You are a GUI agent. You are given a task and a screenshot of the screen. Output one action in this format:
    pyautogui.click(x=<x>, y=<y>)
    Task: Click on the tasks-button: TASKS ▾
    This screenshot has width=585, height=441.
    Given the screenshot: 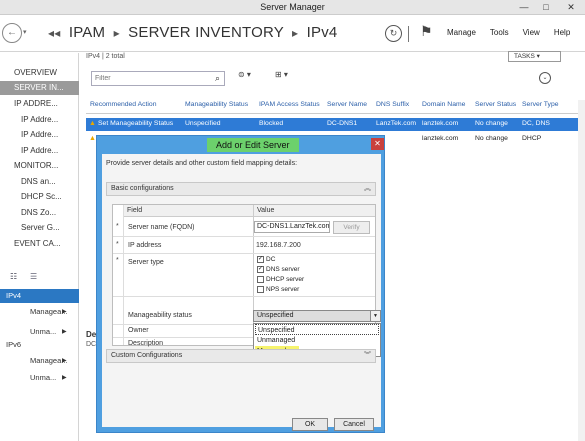 What is the action you would take?
    pyautogui.click(x=534, y=56)
    